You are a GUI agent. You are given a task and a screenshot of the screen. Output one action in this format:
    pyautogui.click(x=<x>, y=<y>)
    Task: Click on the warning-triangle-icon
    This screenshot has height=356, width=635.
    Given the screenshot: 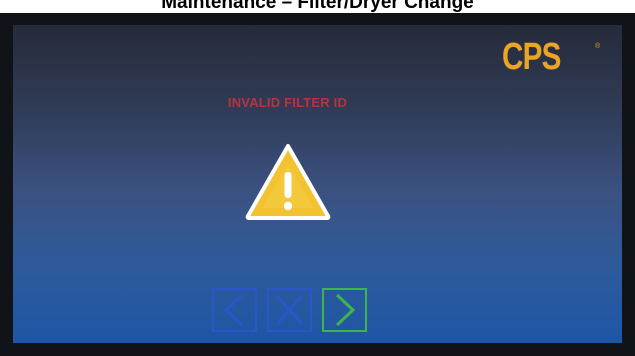 What is the action you would take?
    pyautogui.click(x=288, y=182)
    